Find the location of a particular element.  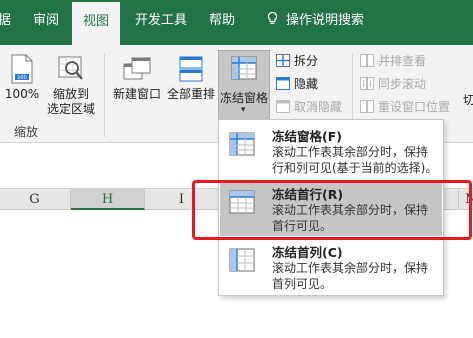

split-icon is located at coordinates (283, 60).